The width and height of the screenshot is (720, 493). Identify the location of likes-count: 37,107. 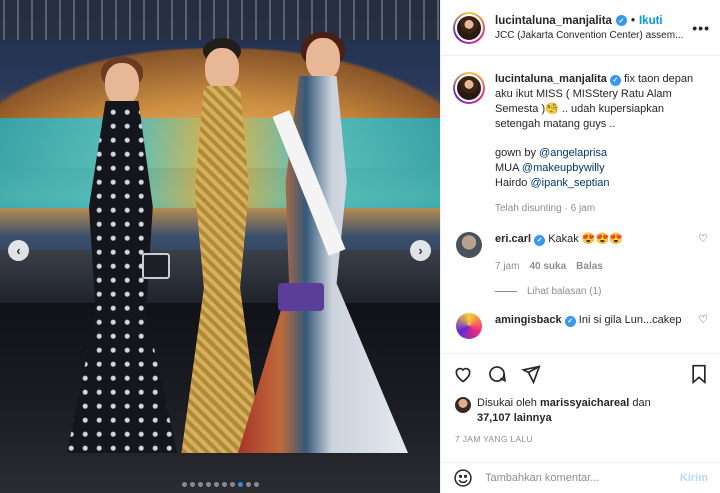
(494, 418).